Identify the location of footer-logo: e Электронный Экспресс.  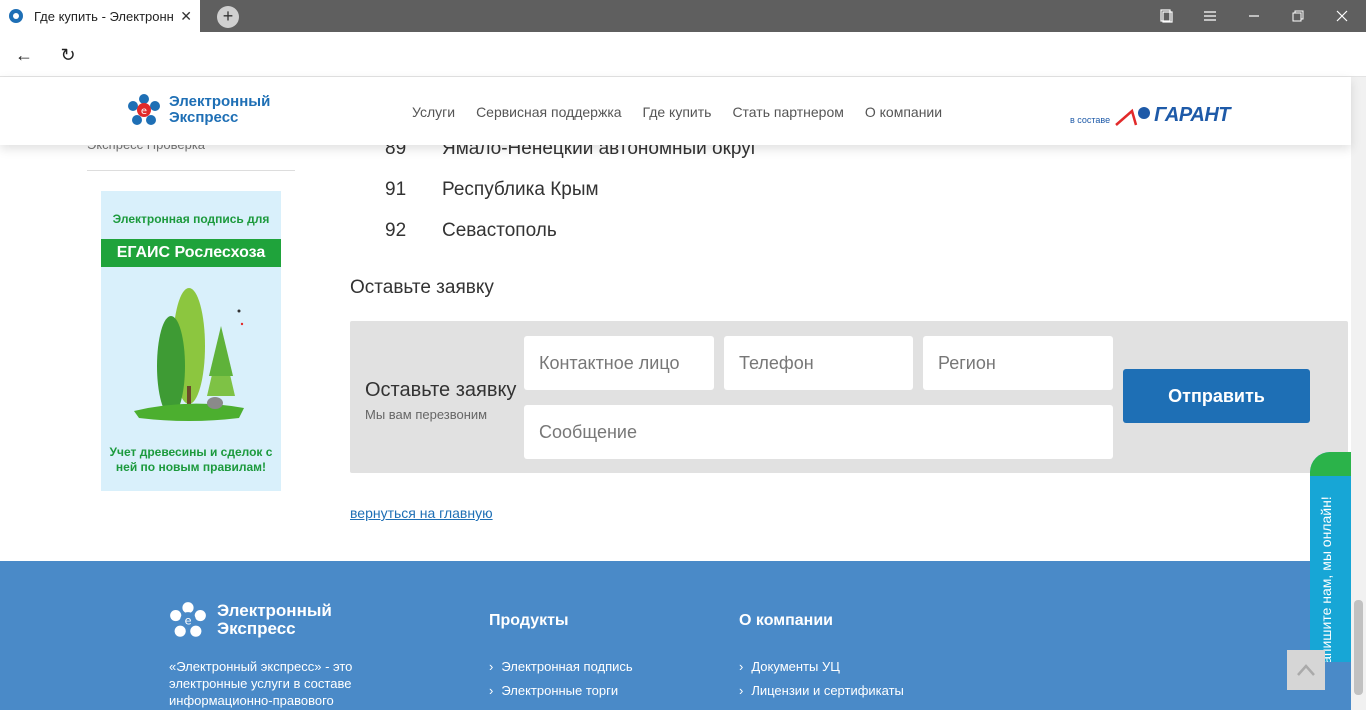
(258, 620).